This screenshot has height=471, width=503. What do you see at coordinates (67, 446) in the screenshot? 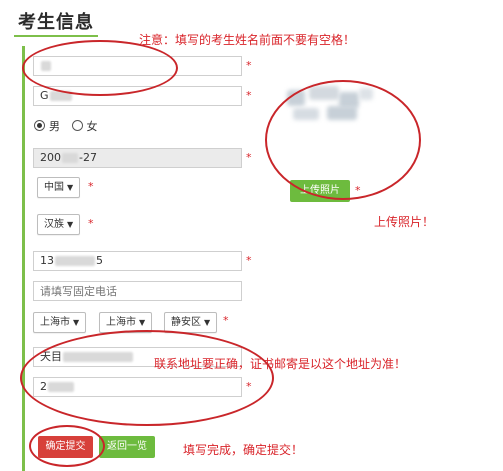
I see `annotation-ellipse-submit` at bounding box center [67, 446].